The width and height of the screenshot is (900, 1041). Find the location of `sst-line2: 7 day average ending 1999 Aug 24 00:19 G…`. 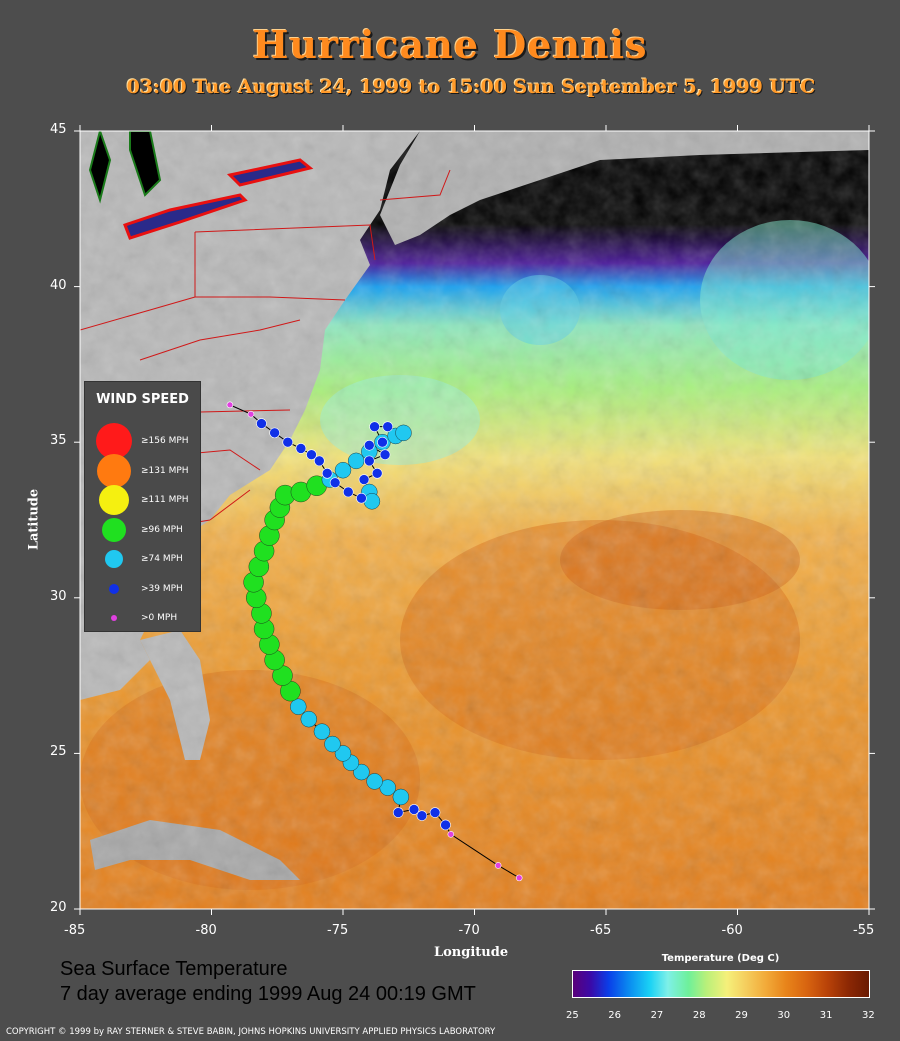

sst-line2: 7 day average ending 1999 Aug 24 00:19 G… is located at coordinates (268, 994).